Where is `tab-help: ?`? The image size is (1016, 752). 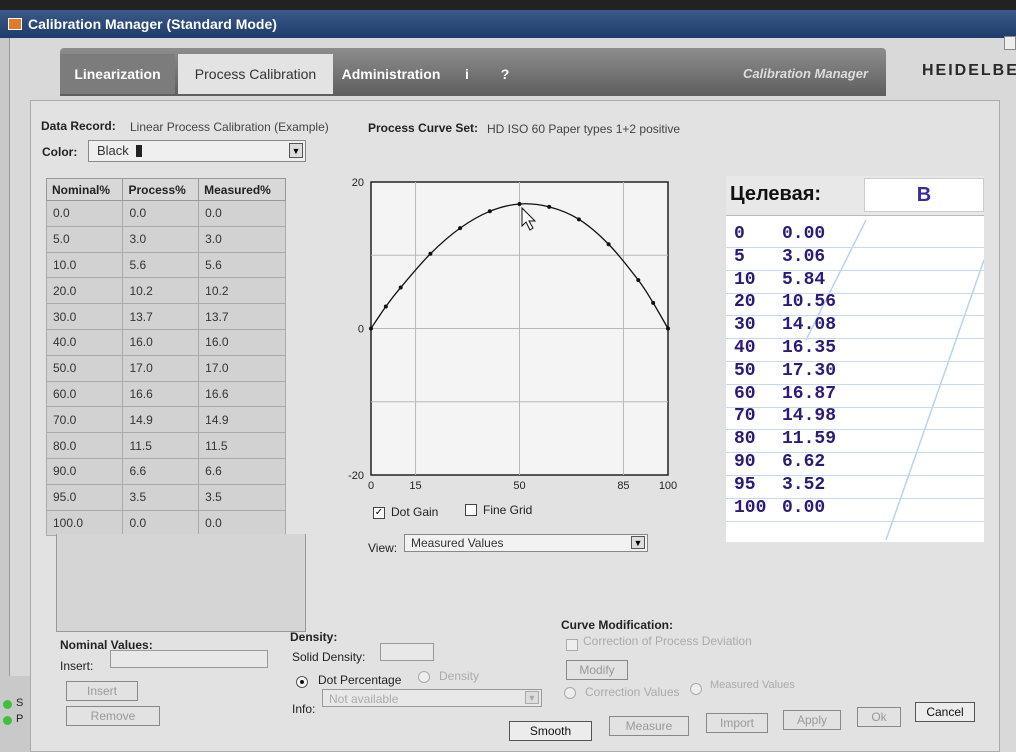 tab-help: ? is located at coordinates (505, 74).